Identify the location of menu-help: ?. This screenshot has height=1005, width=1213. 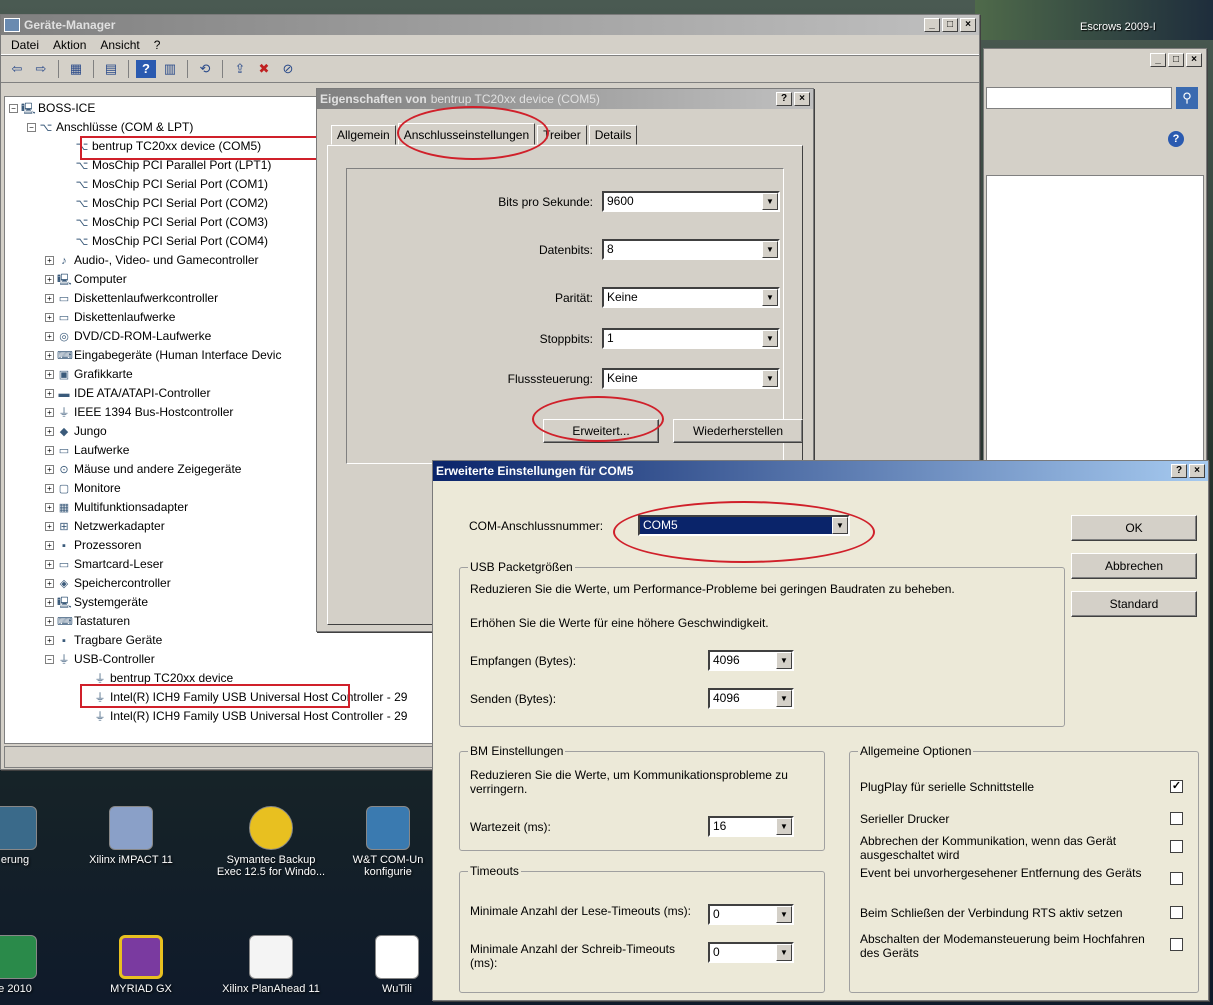
(157, 45).